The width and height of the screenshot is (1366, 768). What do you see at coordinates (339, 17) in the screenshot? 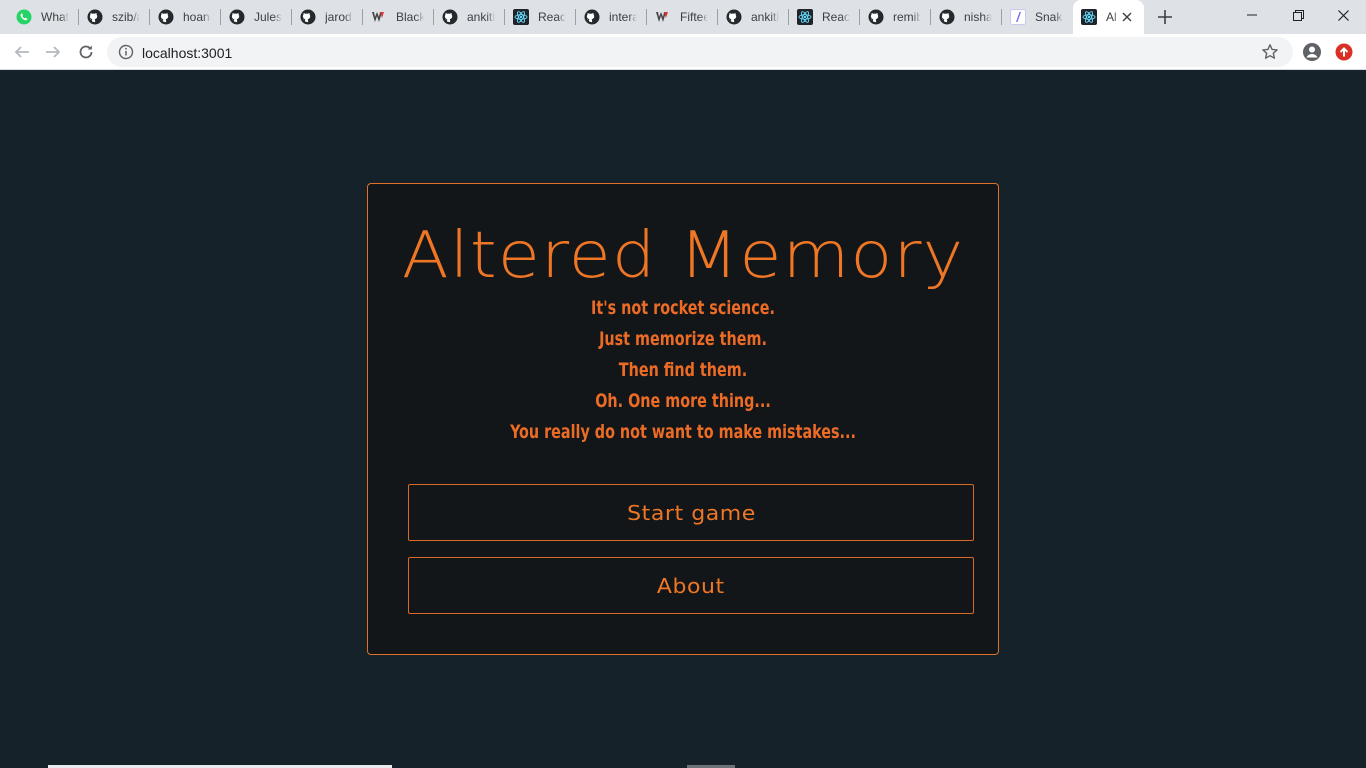
I see `tab-title: jarodt` at bounding box center [339, 17].